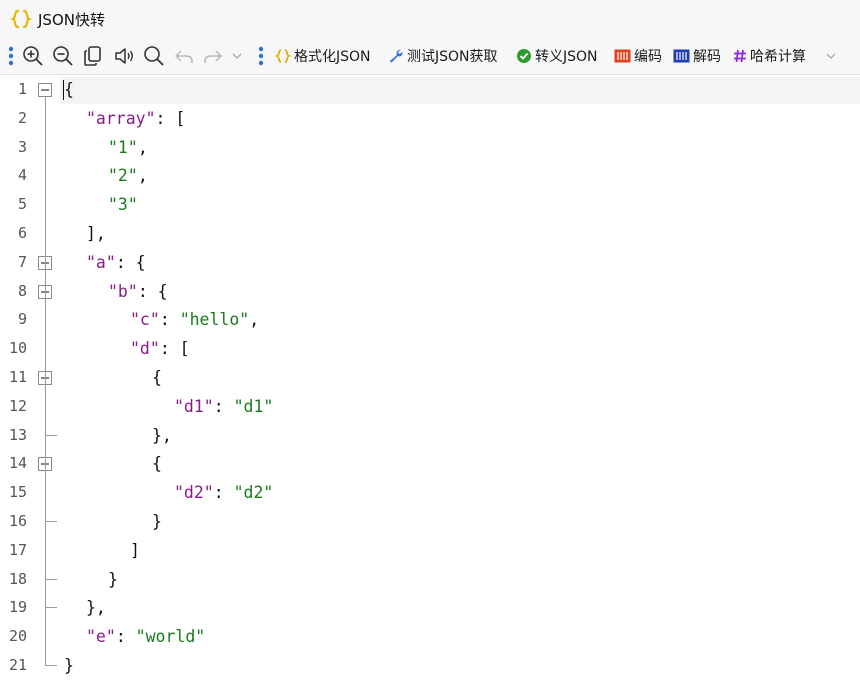 The height and width of the screenshot is (693, 860). What do you see at coordinates (430, 262) in the screenshot?
I see `code-line: 7 "a": {` at bounding box center [430, 262].